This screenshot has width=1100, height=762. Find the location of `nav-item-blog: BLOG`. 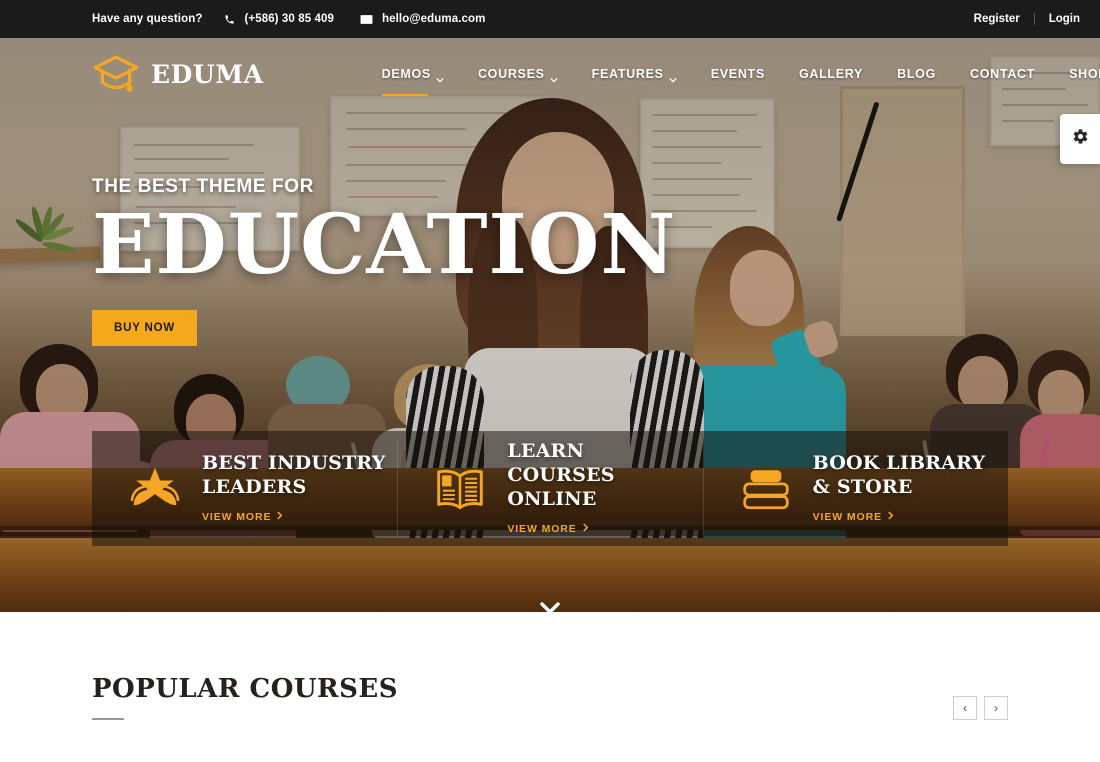

nav-item-blog: BLOG is located at coordinates (916, 74).